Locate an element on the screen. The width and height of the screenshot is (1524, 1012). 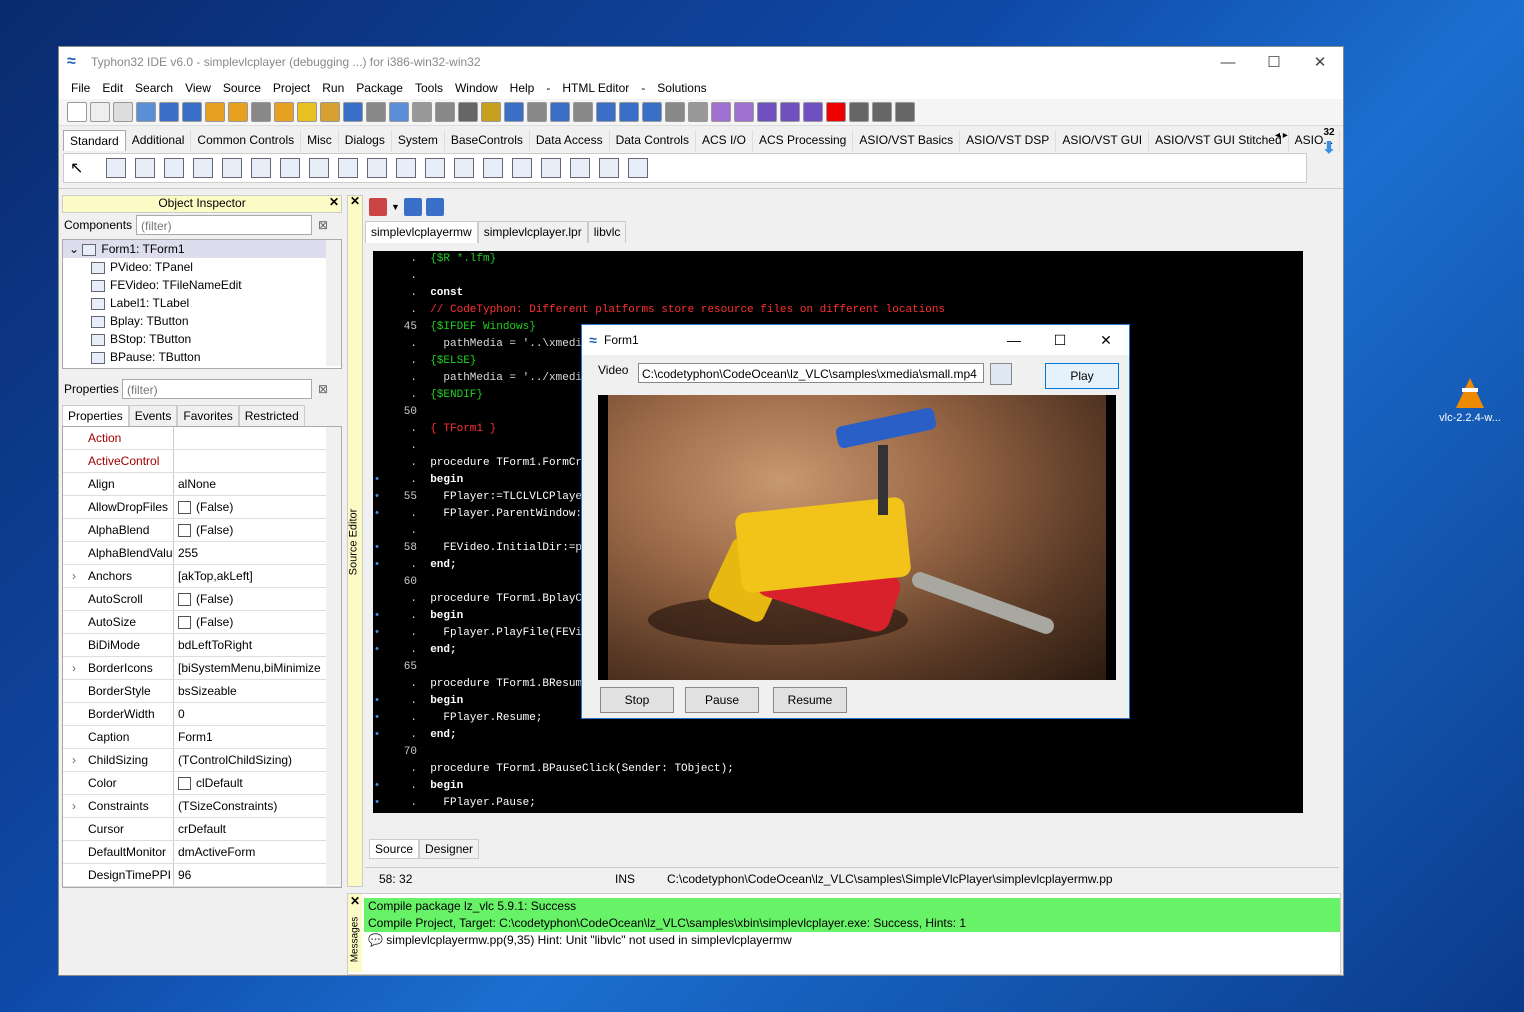
property-value is located at coordinates (248, 438).